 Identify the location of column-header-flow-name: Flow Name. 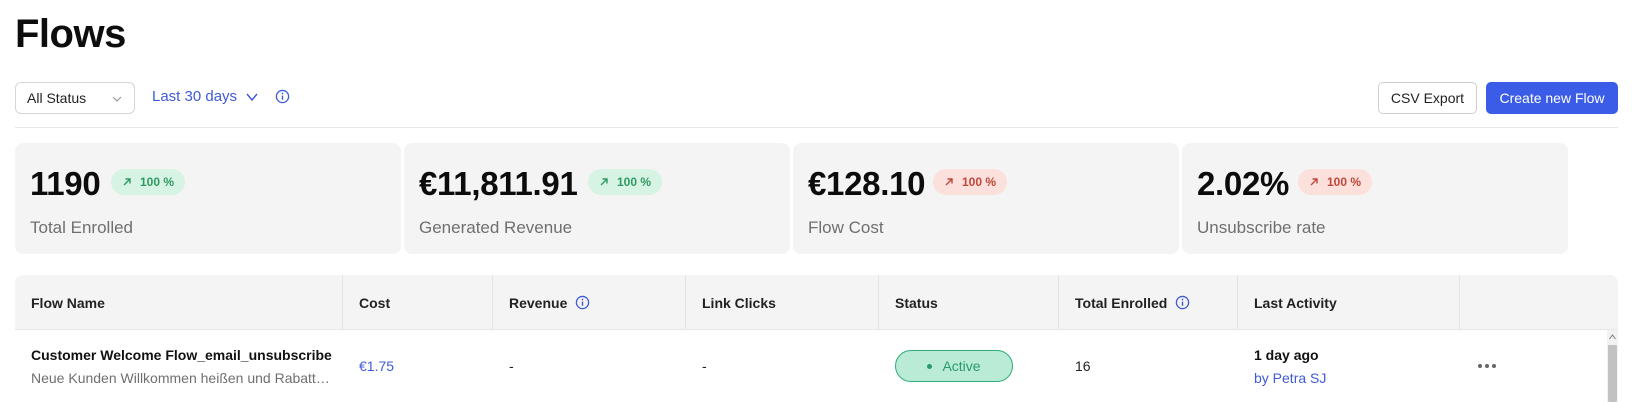
(179, 302).